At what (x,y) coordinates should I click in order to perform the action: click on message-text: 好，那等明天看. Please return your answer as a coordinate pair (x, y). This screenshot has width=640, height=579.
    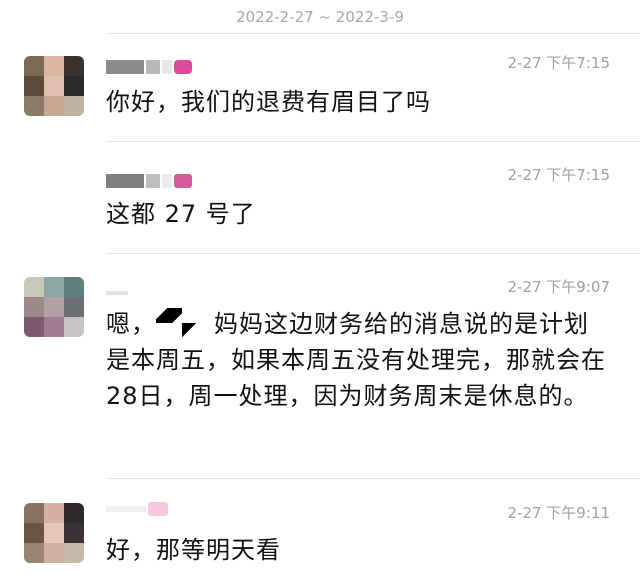
    Looking at the image, I should click on (193, 550).